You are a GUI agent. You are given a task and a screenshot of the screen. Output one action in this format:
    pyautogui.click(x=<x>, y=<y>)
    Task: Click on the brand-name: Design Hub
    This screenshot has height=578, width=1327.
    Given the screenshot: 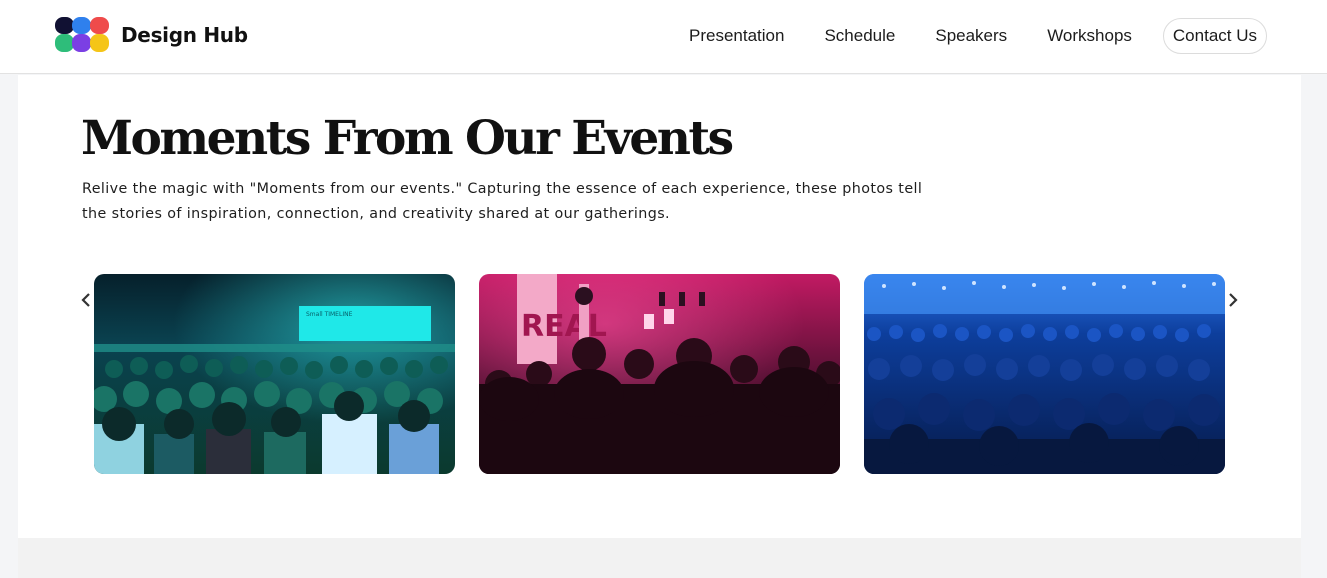 What is the action you would take?
    pyautogui.click(x=184, y=35)
    